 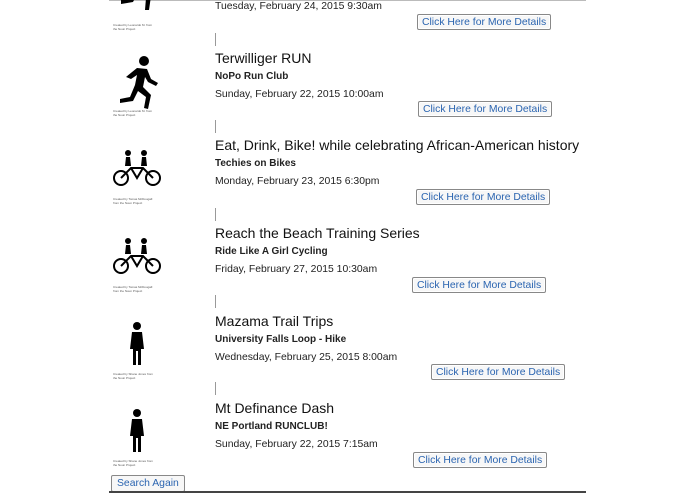 I want to click on event-organizer: NoPo Run Club, so click(x=252, y=76).